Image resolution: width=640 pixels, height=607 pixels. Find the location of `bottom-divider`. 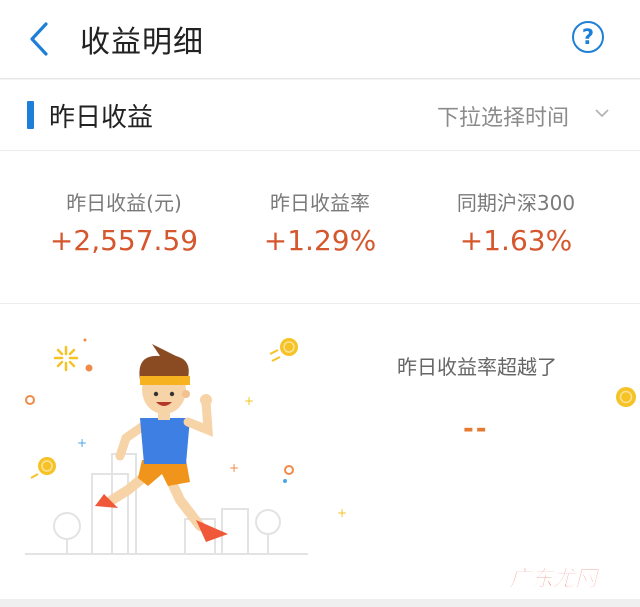

bottom-divider is located at coordinates (320, 603).